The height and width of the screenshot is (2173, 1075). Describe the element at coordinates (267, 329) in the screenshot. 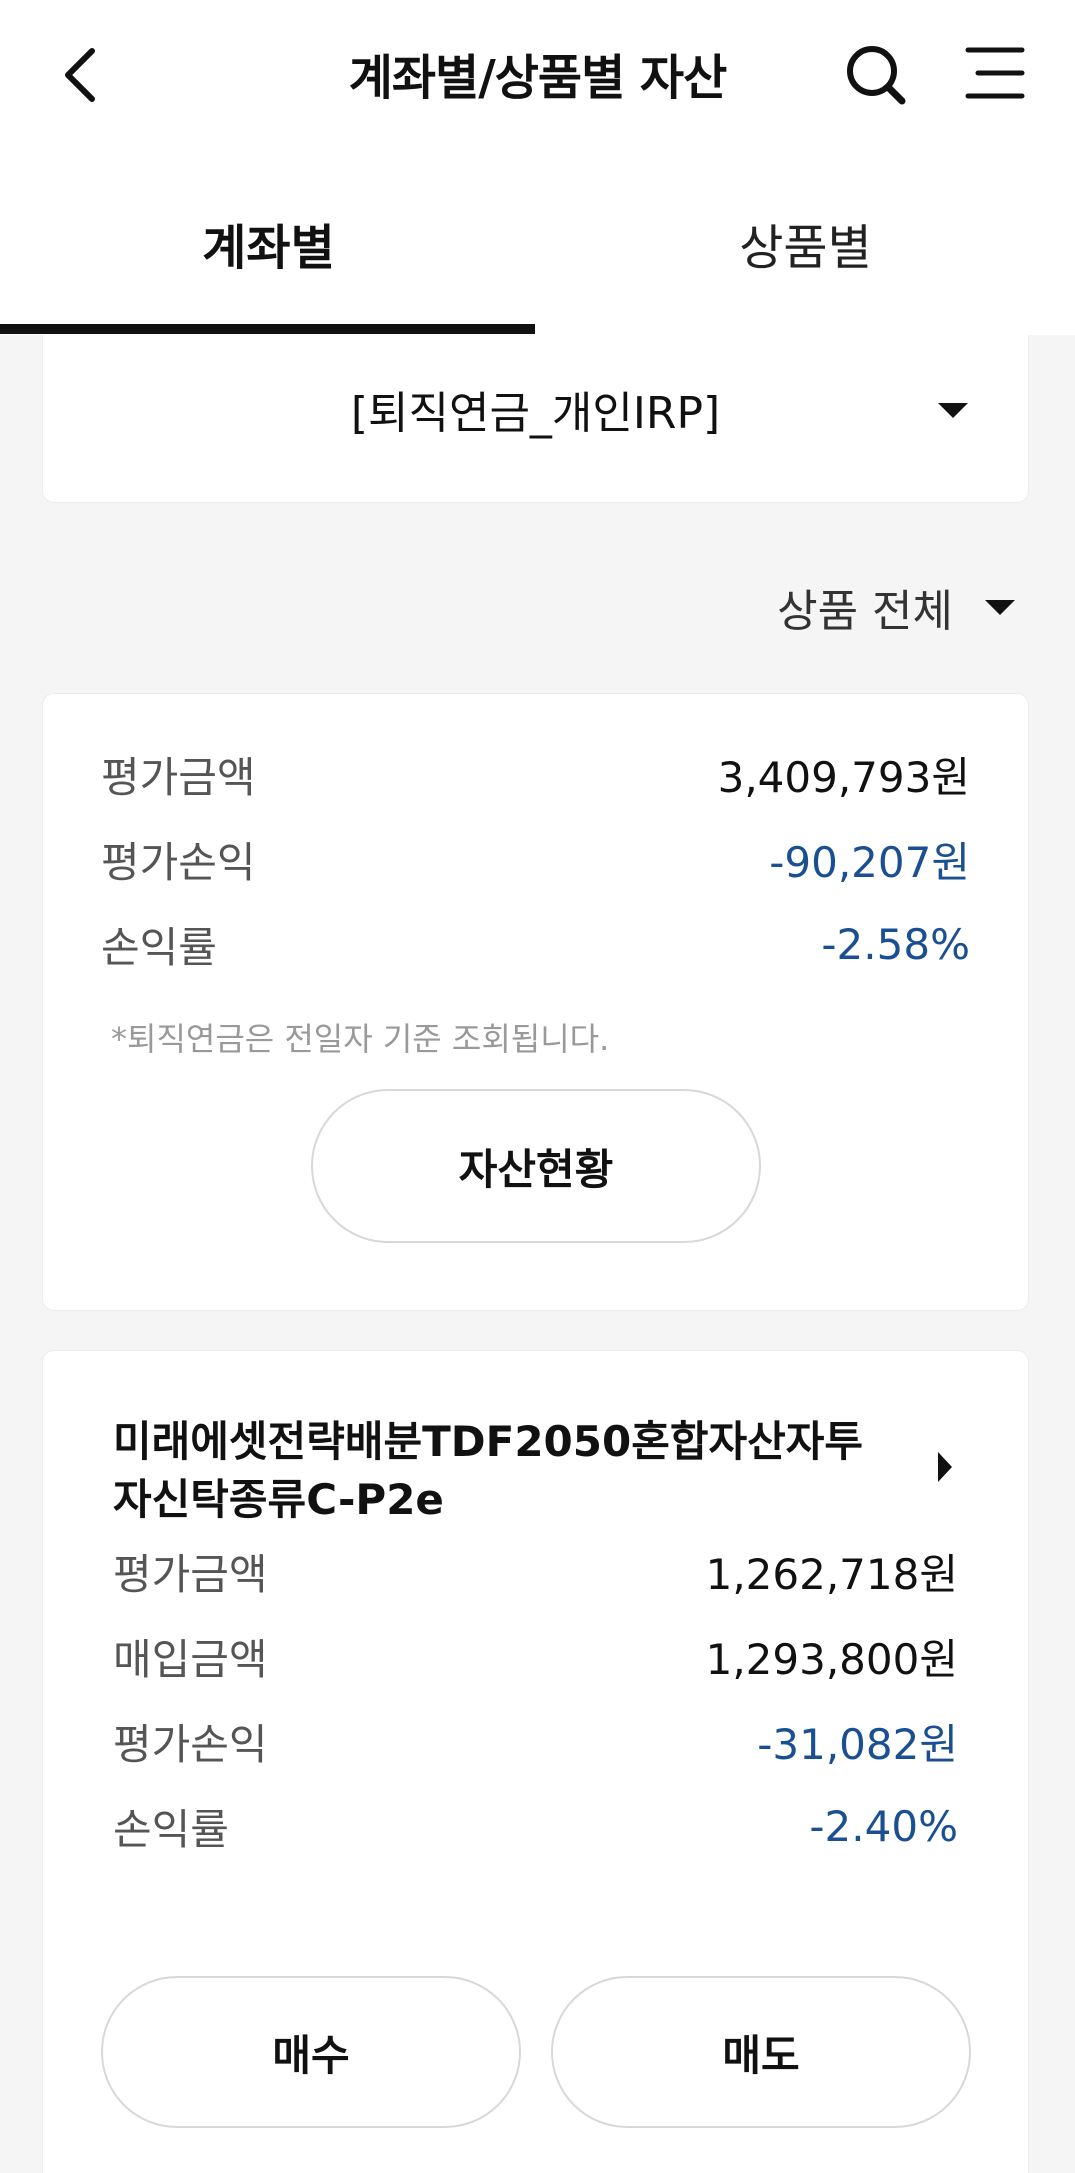

I see `active-tab-indicator` at that location.